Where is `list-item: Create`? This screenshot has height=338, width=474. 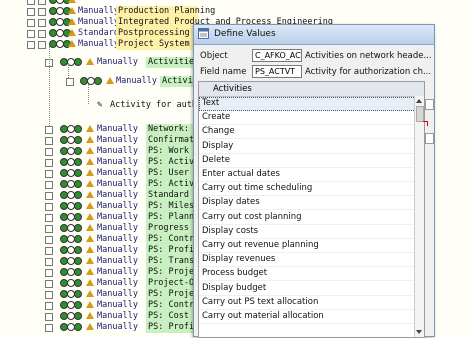 list-item: Create is located at coordinates (308, 118).